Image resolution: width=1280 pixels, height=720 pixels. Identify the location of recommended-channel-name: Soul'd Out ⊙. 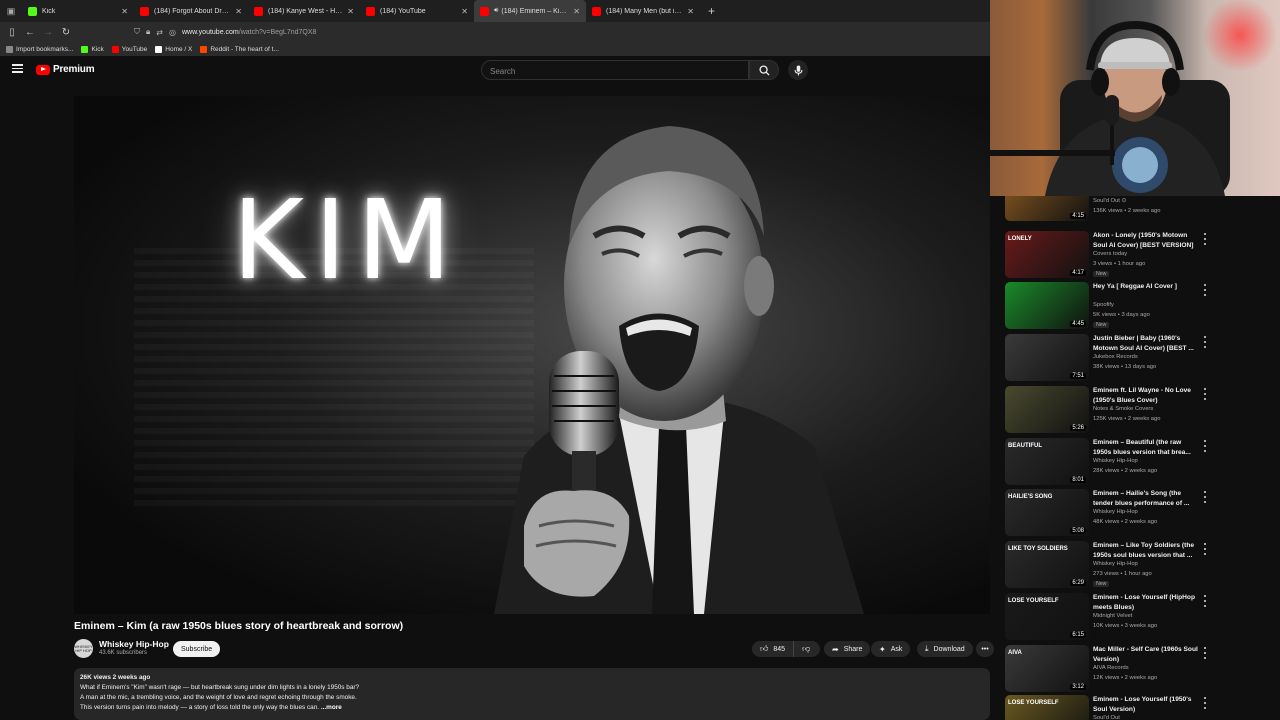
(1109, 201).